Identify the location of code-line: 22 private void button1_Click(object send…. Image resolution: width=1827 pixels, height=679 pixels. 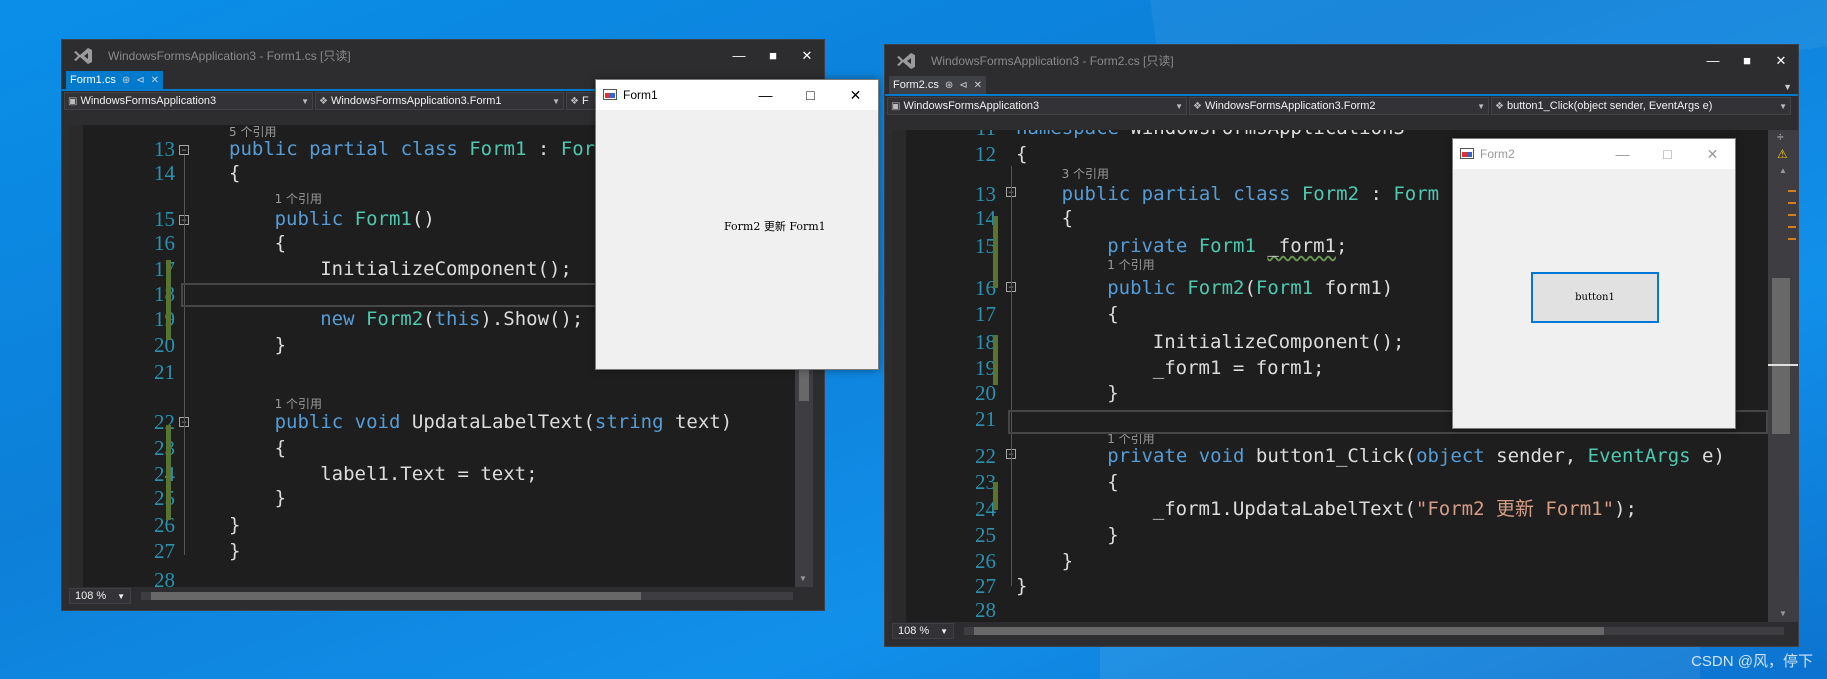
(1330, 456).